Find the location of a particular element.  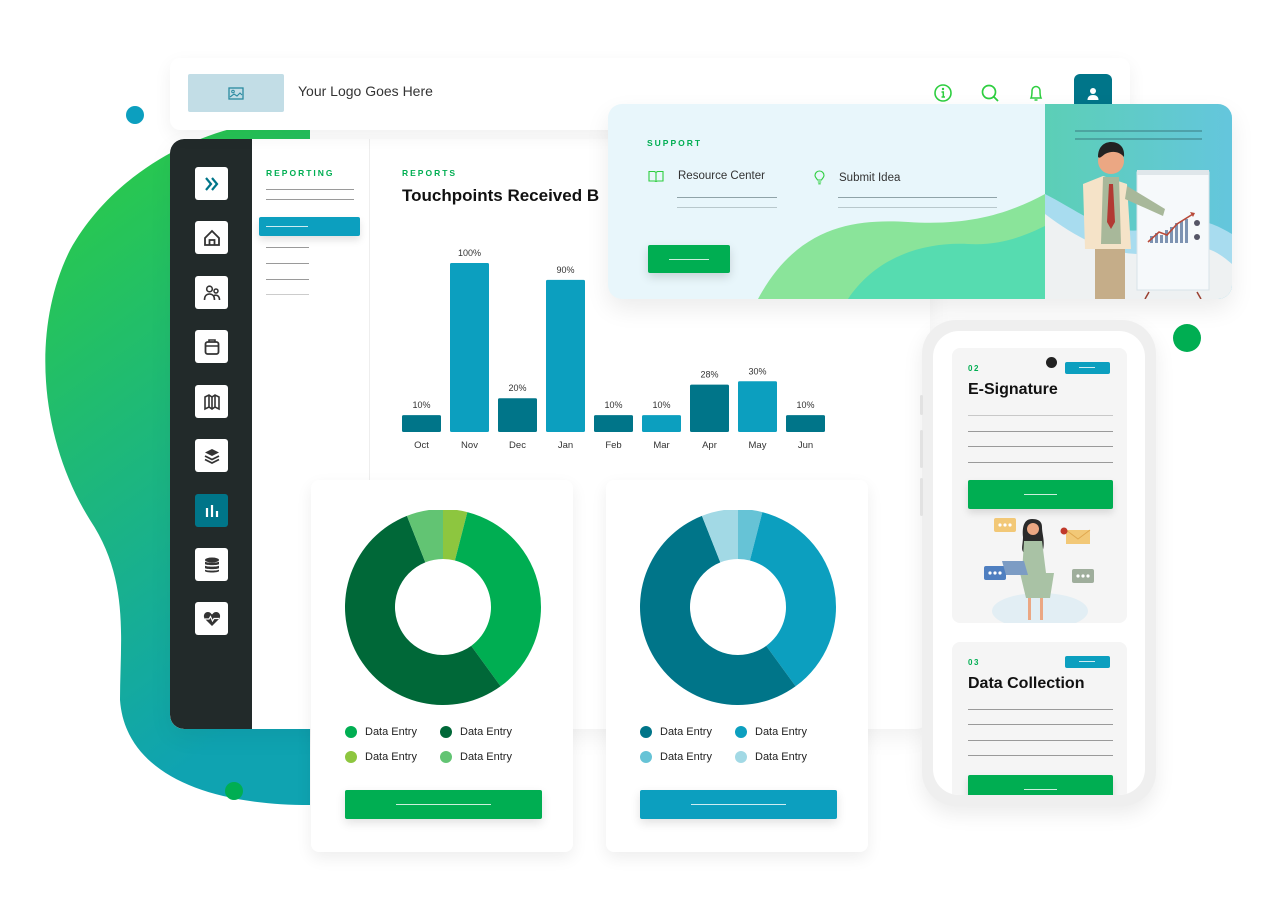

sidebar-item-database is located at coordinates (211, 564).